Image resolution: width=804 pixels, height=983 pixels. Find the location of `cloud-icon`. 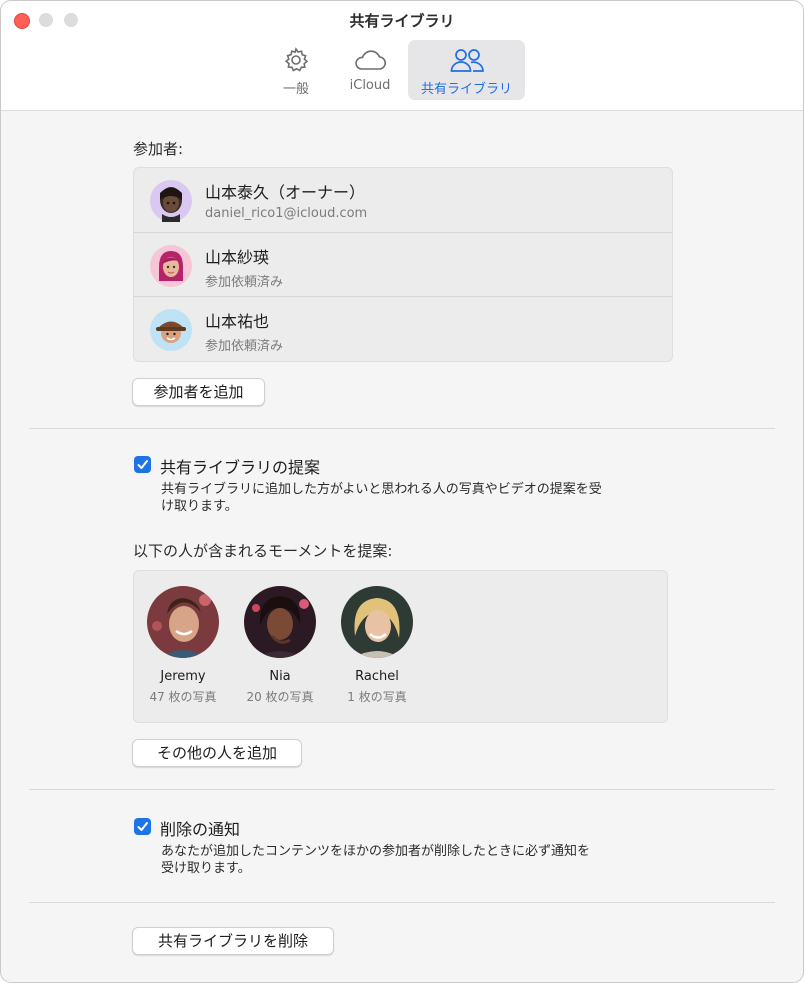

cloud-icon is located at coordinates (371, 60).